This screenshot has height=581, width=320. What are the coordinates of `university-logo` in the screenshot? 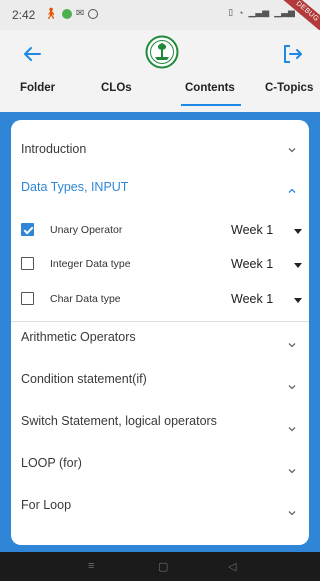 It's located at (162, 52).